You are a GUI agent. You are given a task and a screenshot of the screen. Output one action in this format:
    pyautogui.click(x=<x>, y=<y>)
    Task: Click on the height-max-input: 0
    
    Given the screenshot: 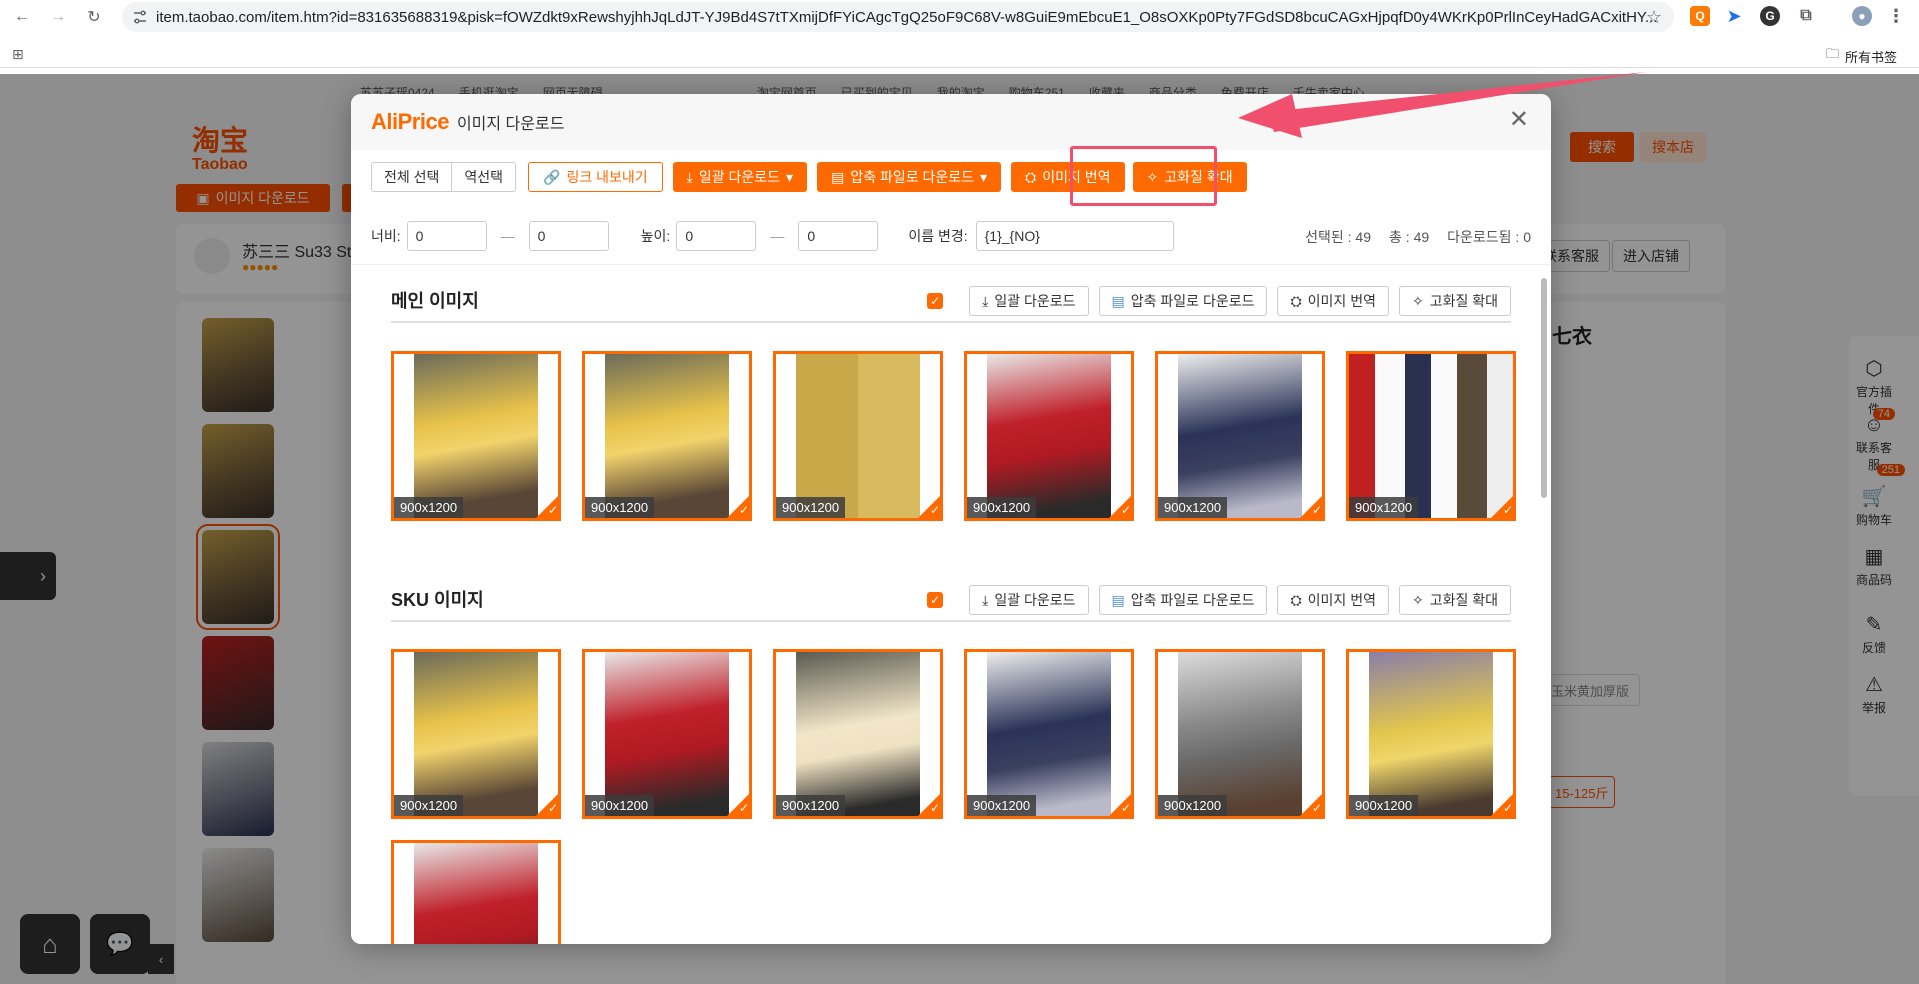 What is the action you would take?
    pyautogui.click(x=838, y=236)
    